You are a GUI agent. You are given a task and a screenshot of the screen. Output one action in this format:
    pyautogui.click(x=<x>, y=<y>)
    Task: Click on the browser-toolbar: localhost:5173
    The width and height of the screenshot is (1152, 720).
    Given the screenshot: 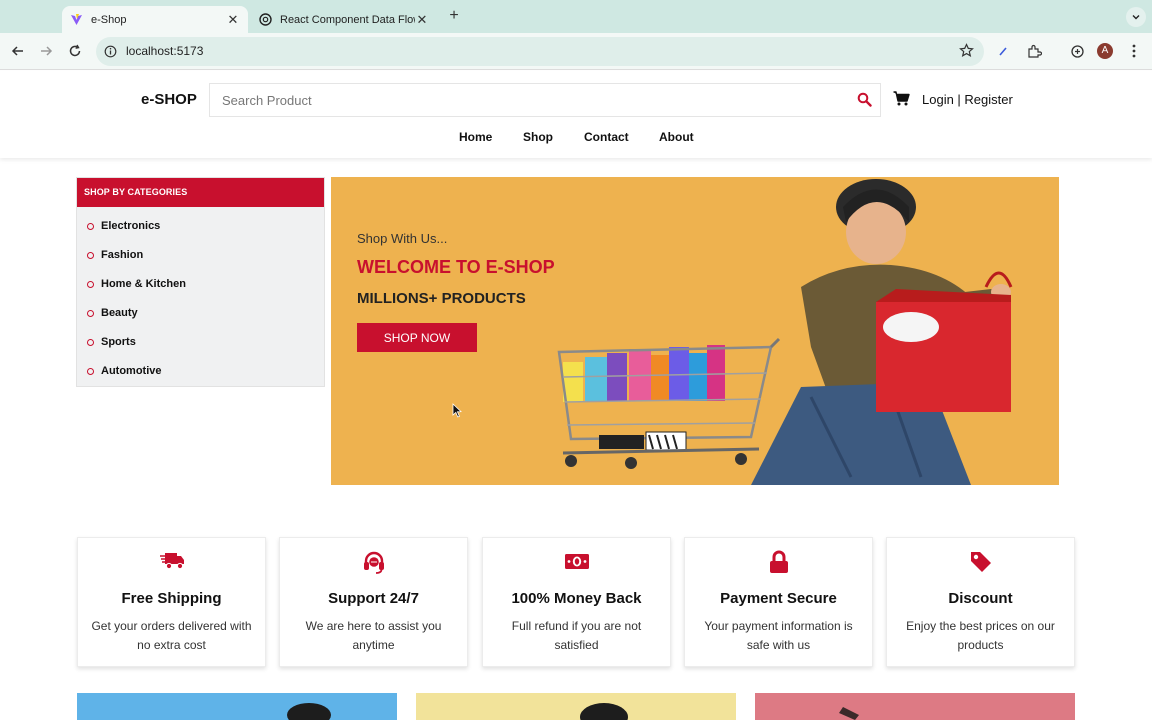 What is the action you would take?
    pyautogui.click(x=576, y=51)
    